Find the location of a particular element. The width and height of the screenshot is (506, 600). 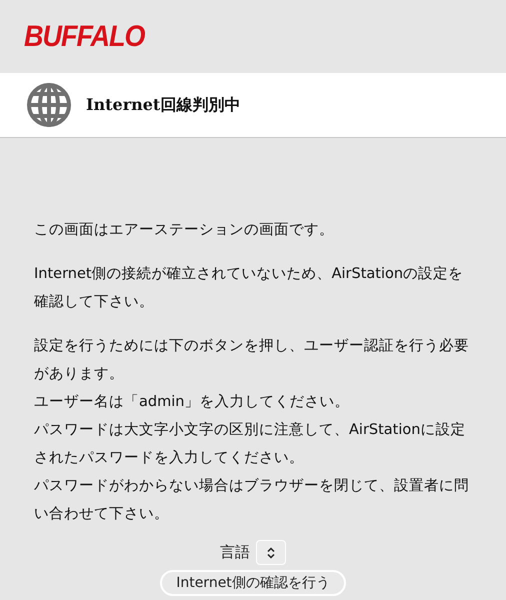

language-select is located at coordinates (271, 552).